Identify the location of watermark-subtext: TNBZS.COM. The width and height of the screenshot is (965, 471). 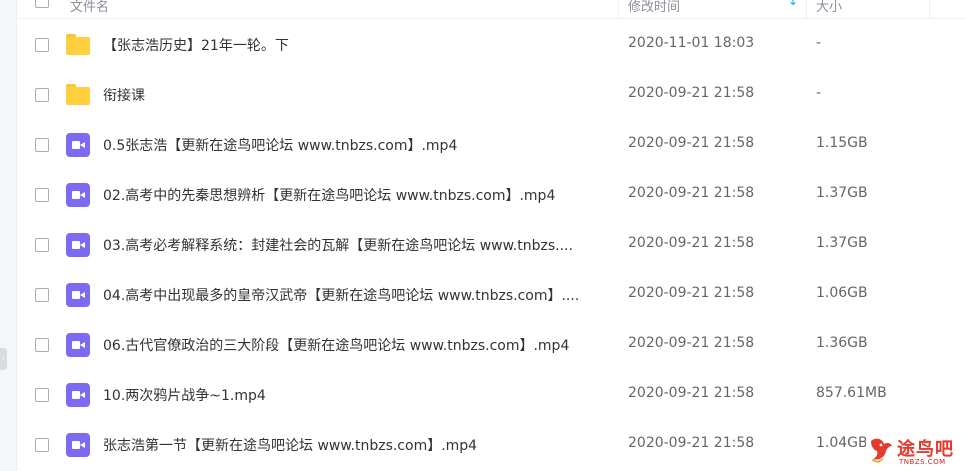
(922, 462).